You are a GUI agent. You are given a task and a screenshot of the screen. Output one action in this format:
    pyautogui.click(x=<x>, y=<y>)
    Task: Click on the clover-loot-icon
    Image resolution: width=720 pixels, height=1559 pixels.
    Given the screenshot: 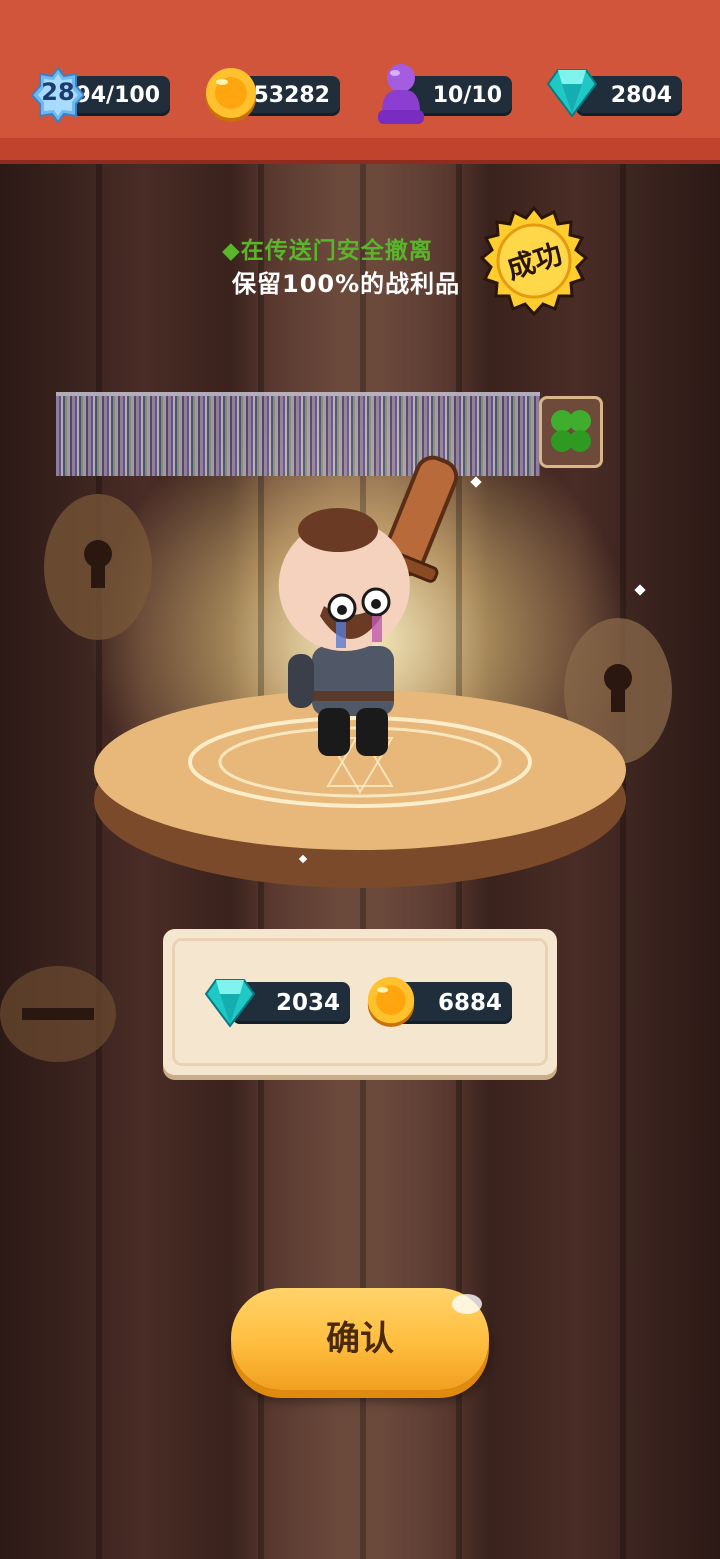 What is the action you would take?
    pyautogui.click(x=571, y=431)
    